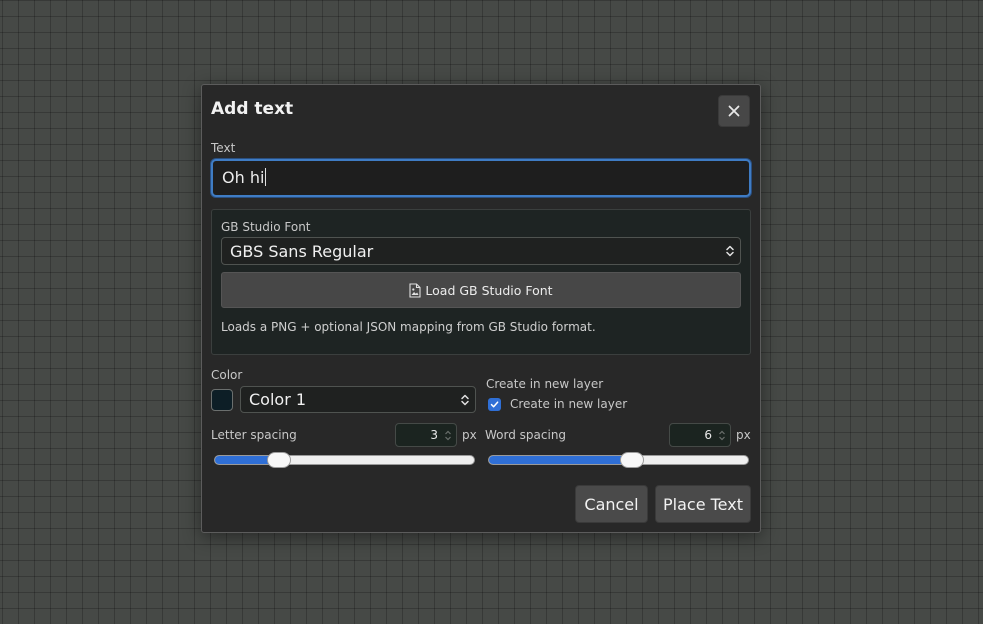 This screenshot has width=983, height=624. What do you see at coordinates (526, 435) in the screenshot?
I see `word-spacing-label: Word spacing` at bounding box center [526, 435].